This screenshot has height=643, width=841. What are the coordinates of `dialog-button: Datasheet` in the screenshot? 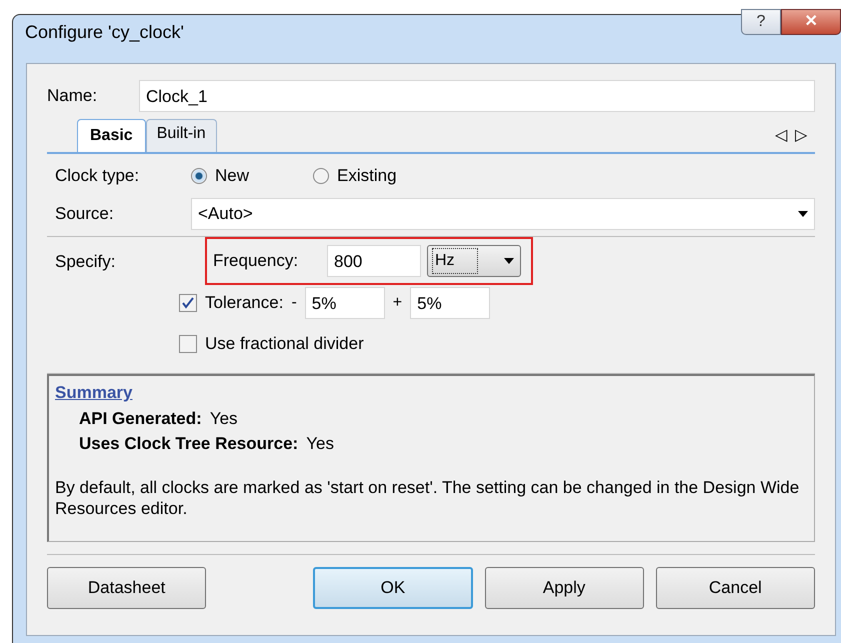 It's located at (126, 588).